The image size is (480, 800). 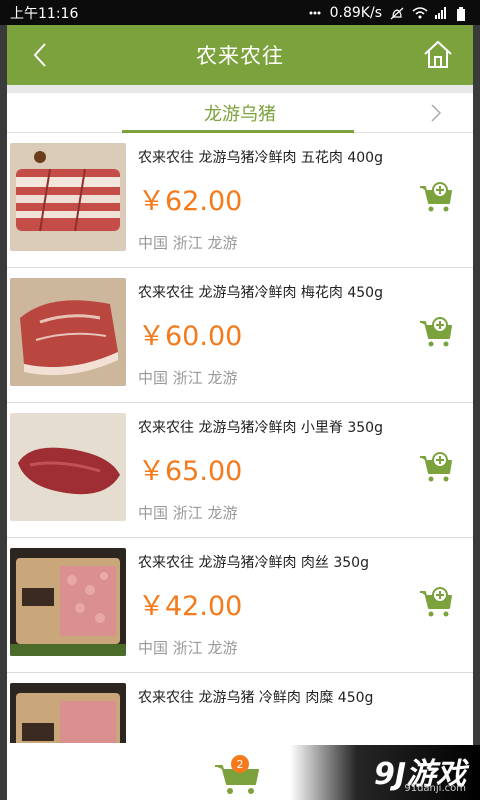 I want to click on product-price: ￥65.00, so click(x=190, y=471).